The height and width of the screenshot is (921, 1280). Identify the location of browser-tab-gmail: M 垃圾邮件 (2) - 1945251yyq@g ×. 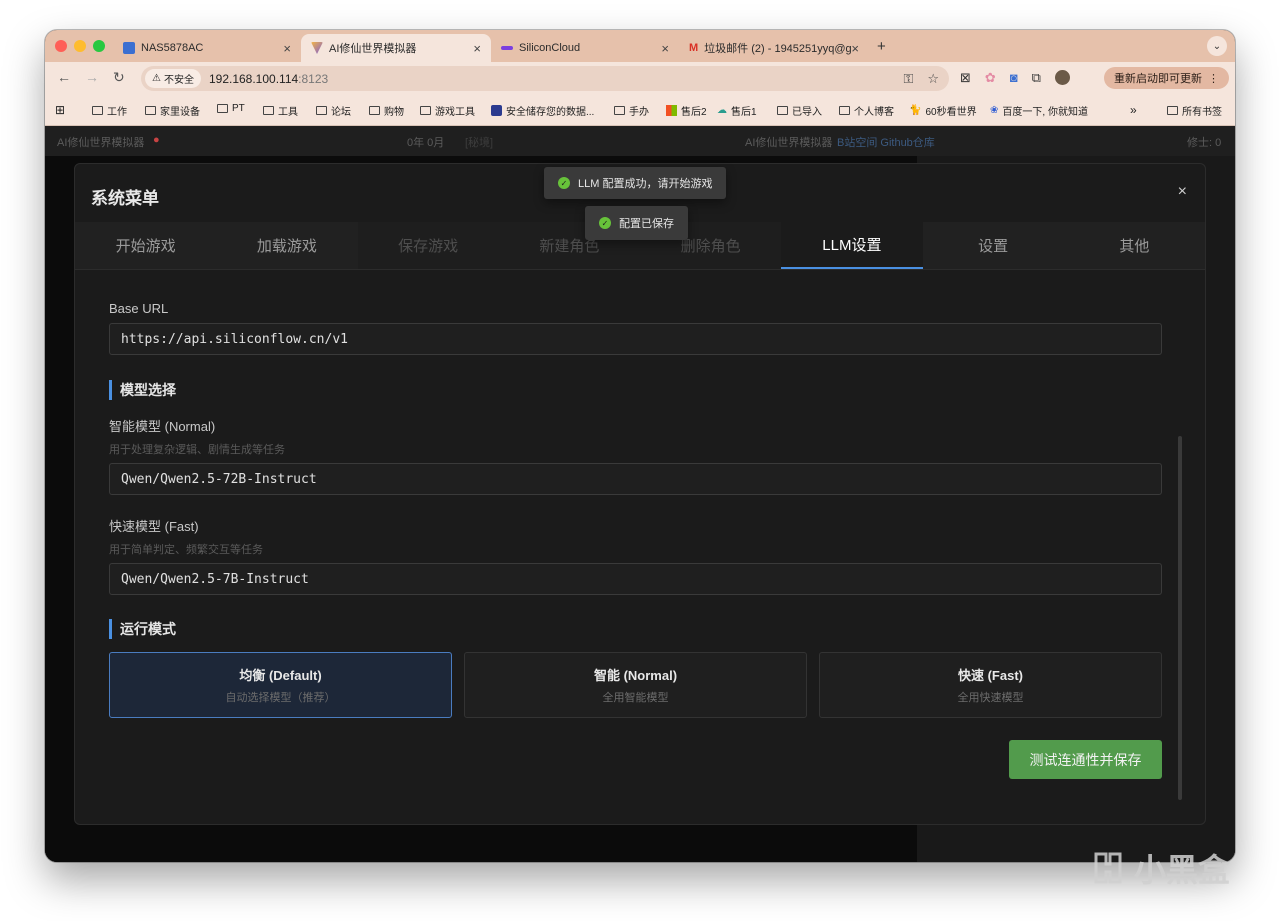
(774, 48).